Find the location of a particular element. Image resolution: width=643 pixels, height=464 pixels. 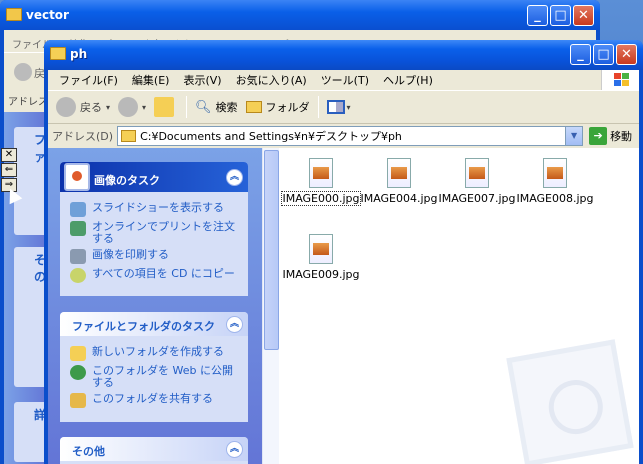

task-slideshow: スライドショーを表示する is located at coordinates (154, 209).